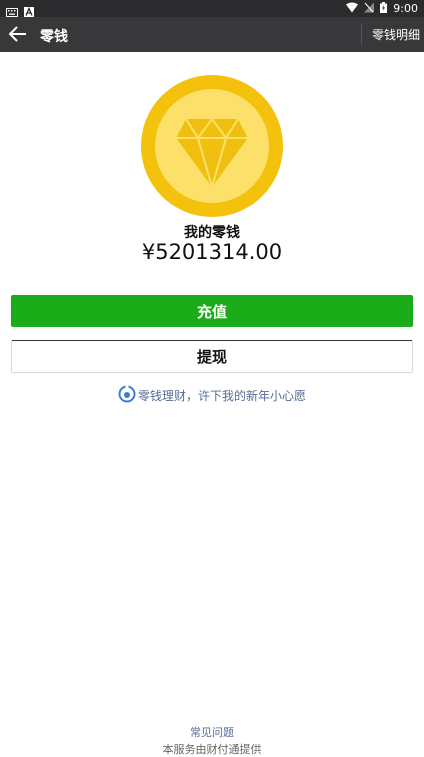  I want to click on status-bar: 9:00, so click(212, 8).